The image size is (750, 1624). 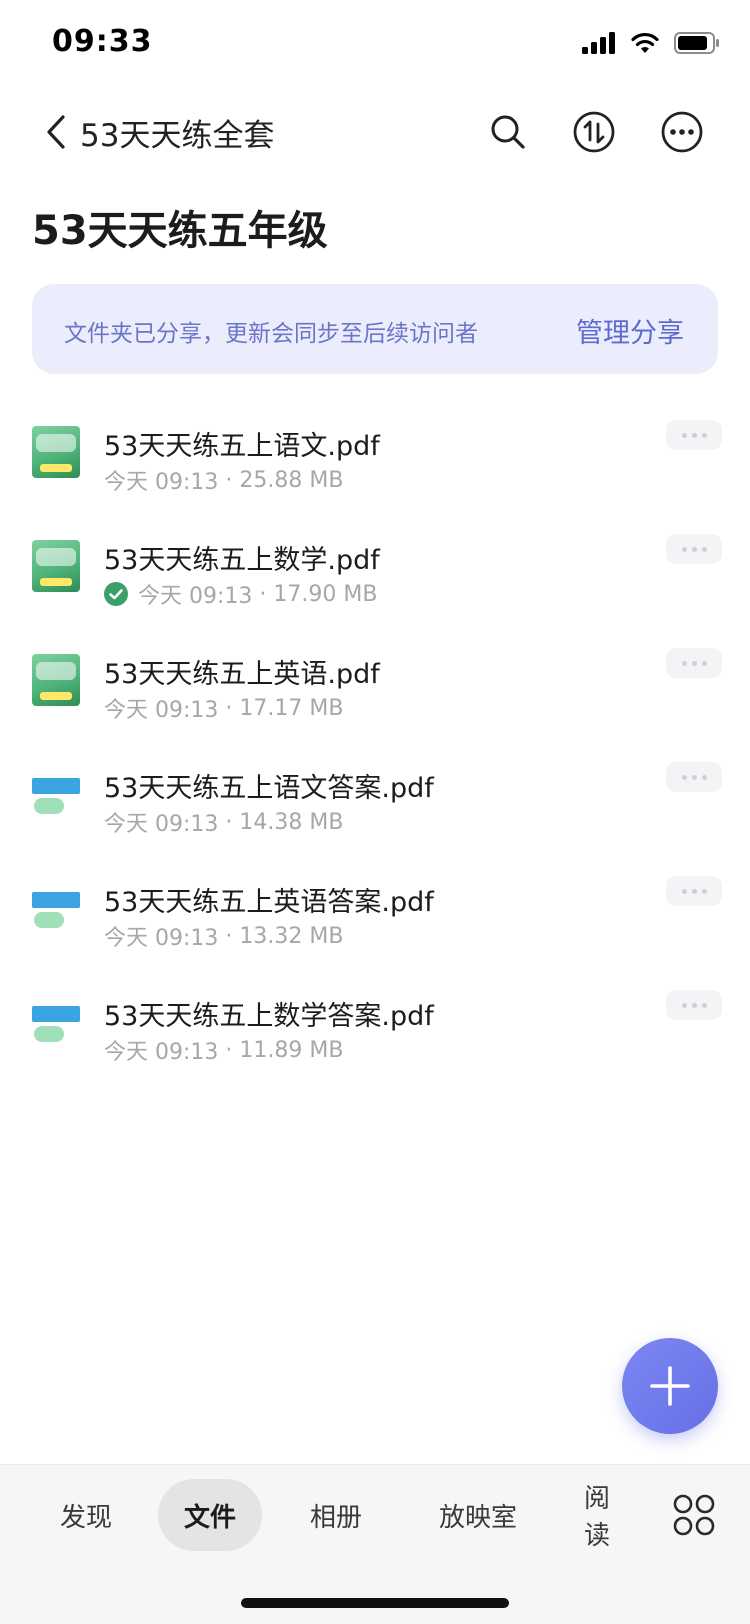 I want to click on tab-files: 文件, so click(x=210, y=1515).